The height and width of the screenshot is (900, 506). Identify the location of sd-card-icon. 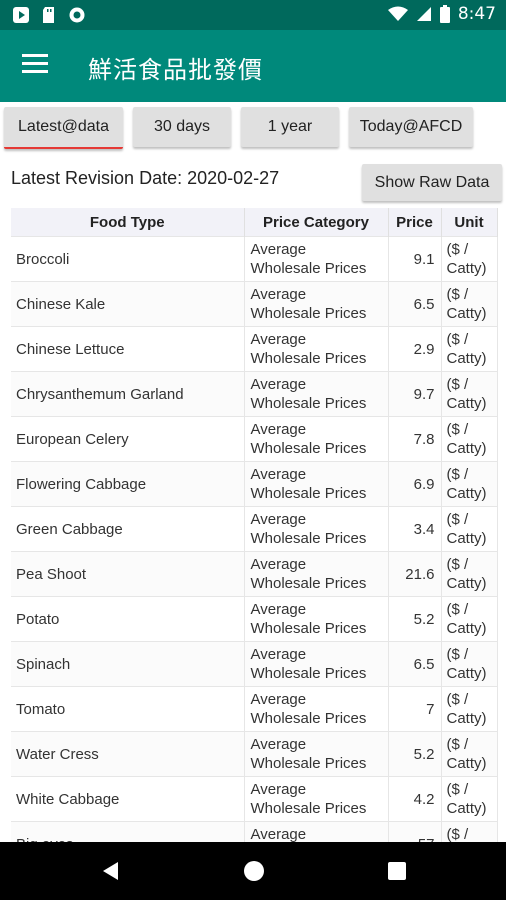
(48, 15).